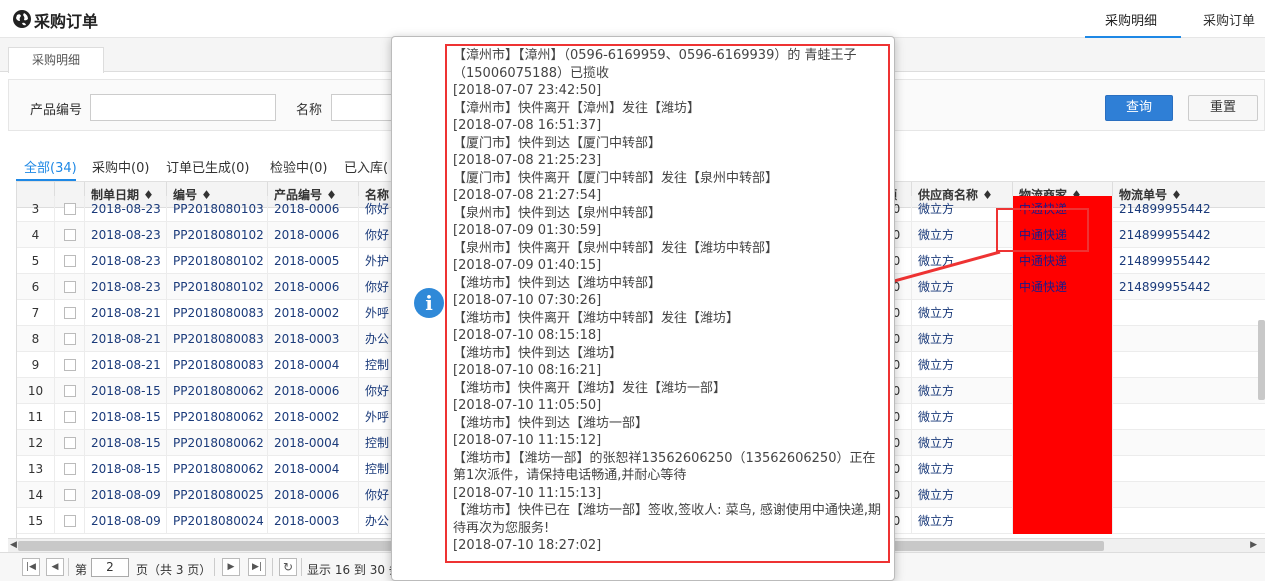 The width and height of the screenshot is (1265, 581). What do you see at coordinates (616, 248) in the screenshot?
I see `tracking-event: 【泉州市】快件离开【泉州中转部】发往【潍坊中转部】` at bounding box center [616, 248].